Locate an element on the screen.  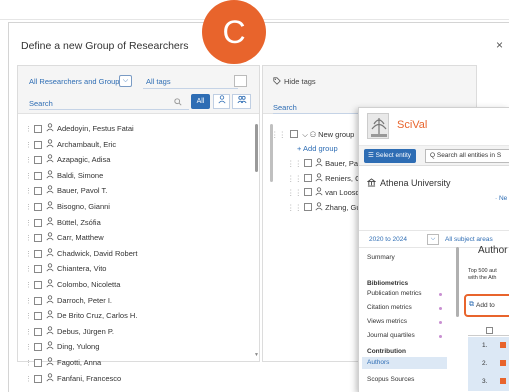
group-panel-scrollbar is located at coordinates (271, 153).